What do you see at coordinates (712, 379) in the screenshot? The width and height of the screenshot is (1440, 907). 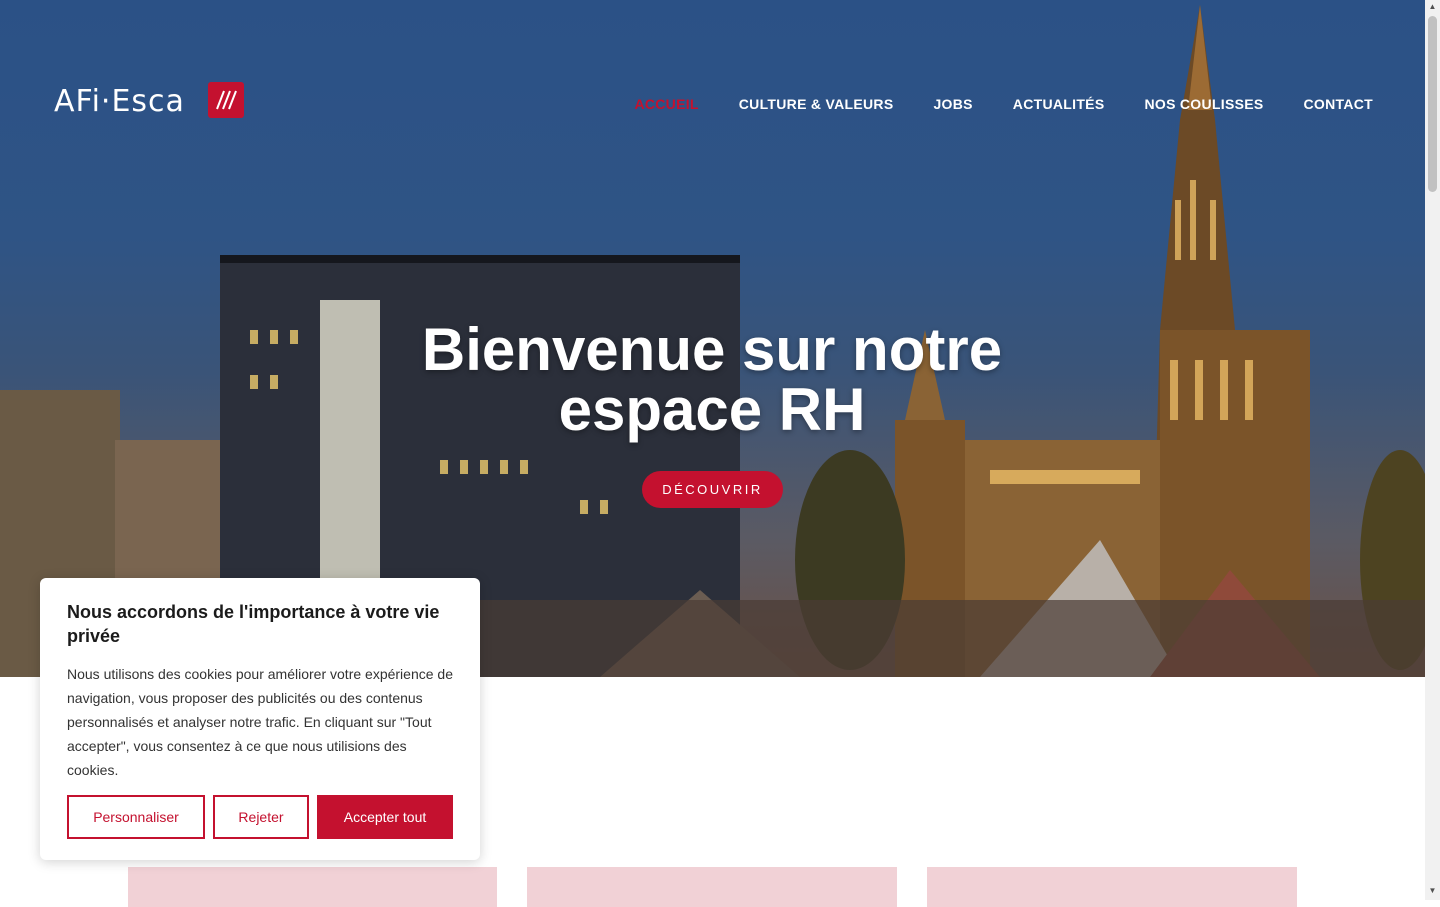 I see `hero-title: Bienvenue sur notre espace RH` at bounding box center [712, 379].